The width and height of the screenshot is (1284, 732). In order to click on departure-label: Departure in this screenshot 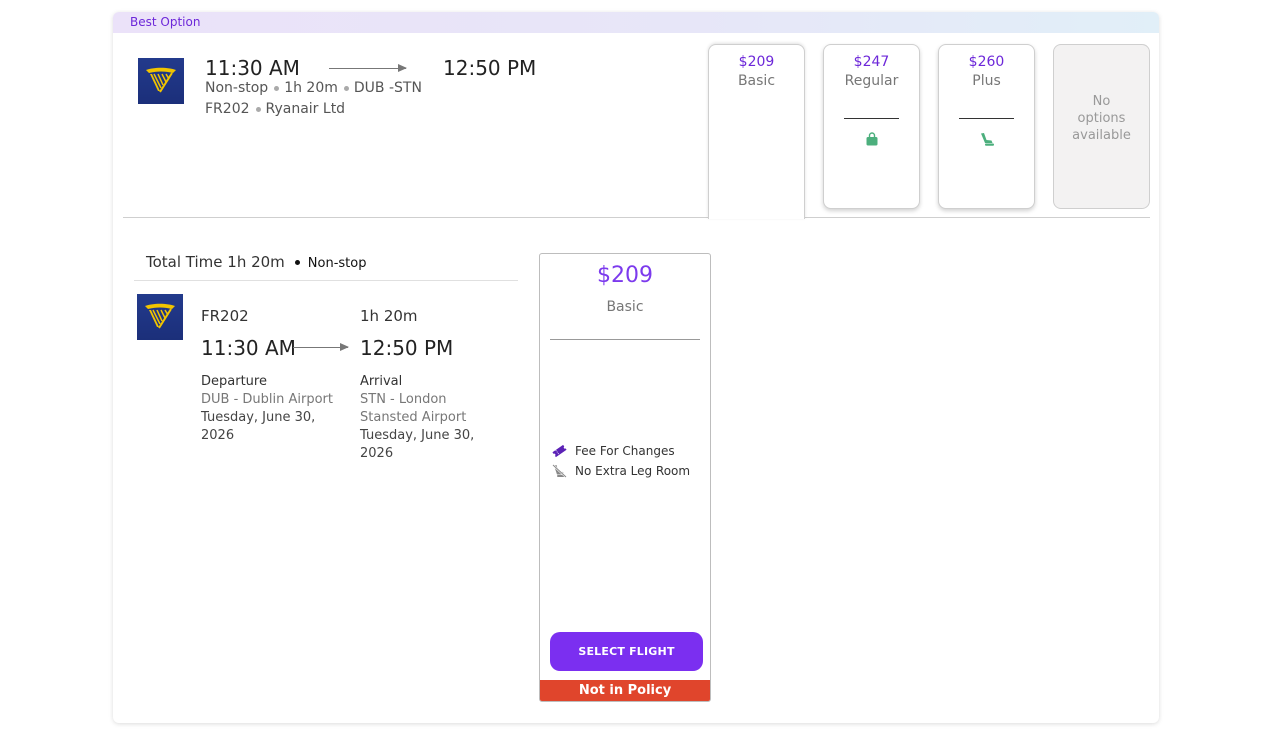, I will do `click(234, 381)`.